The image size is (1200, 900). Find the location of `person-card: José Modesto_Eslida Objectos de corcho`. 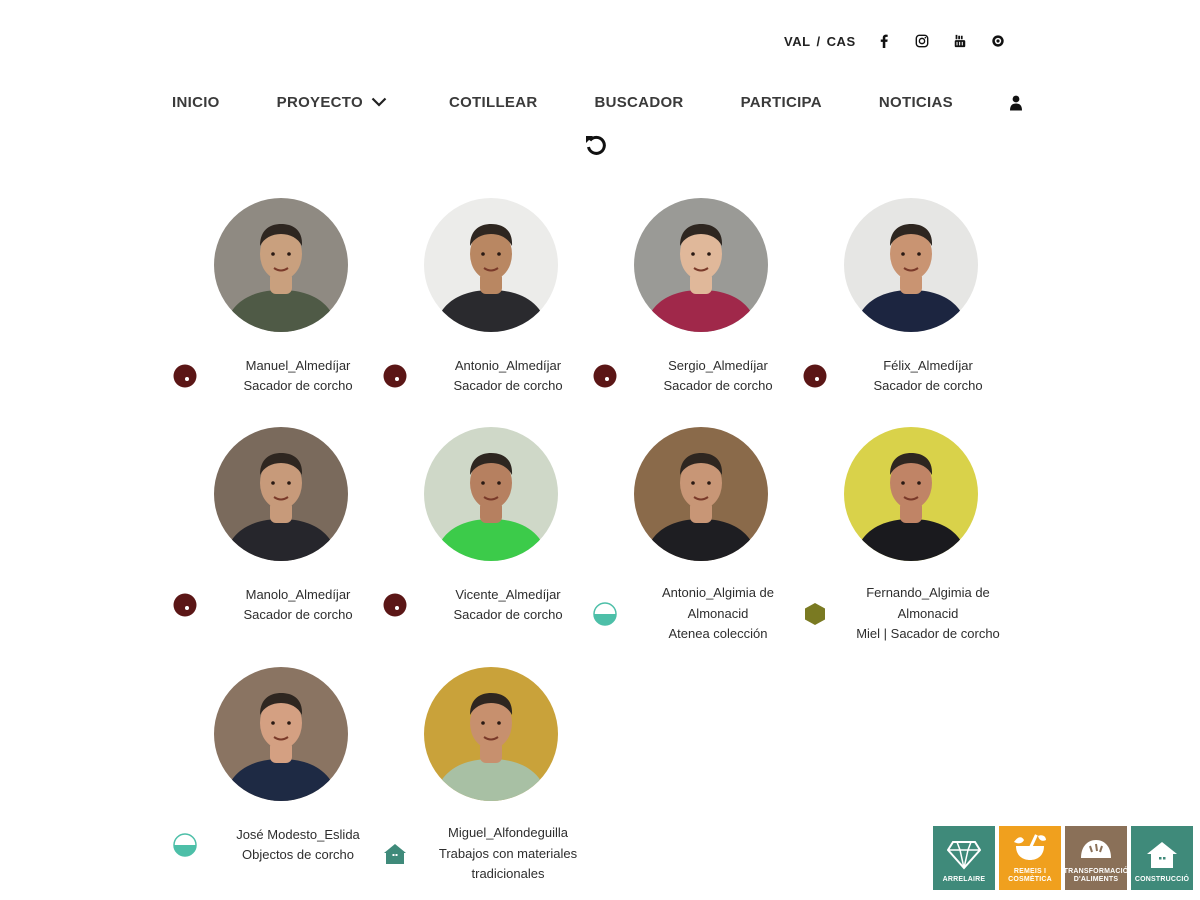

person-card: José Modesto_Eslida Objectos de corcho is located at coordinates (279, 767).